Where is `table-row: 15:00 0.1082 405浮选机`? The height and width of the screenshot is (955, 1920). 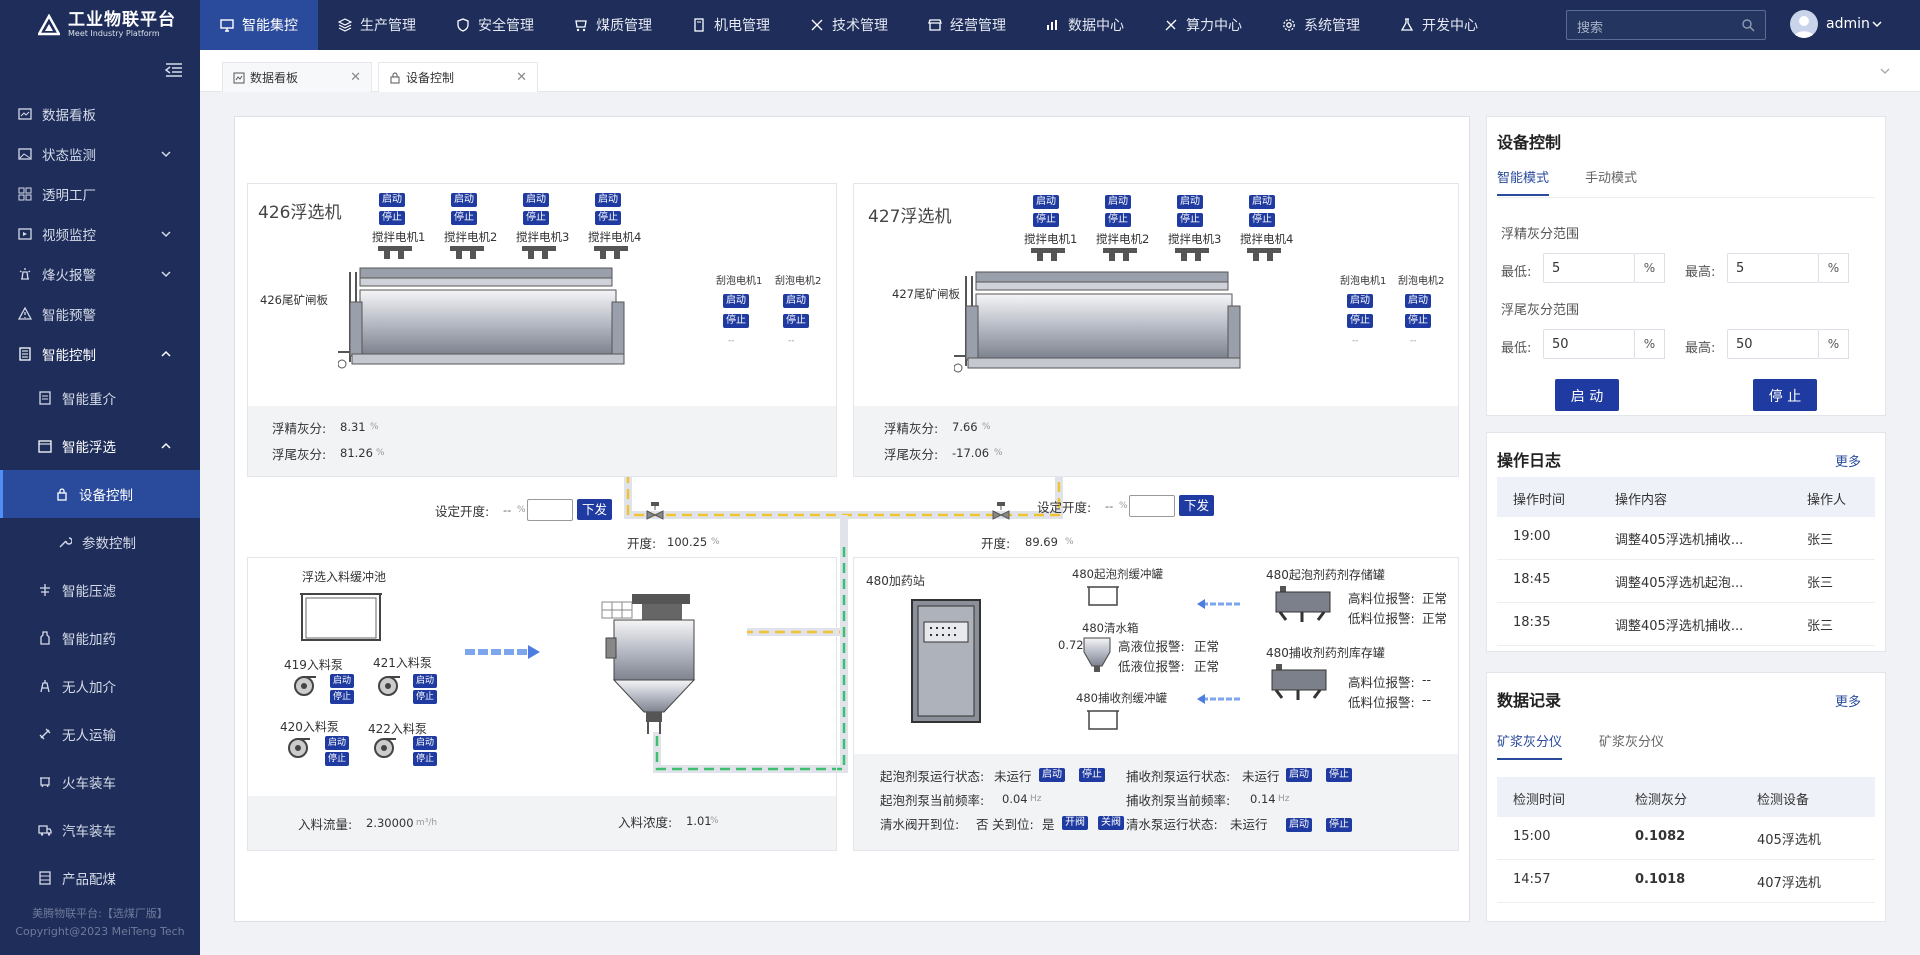
table-row: 15:00 0.1082 405浮选机 is located at coordinates (1686, 838).